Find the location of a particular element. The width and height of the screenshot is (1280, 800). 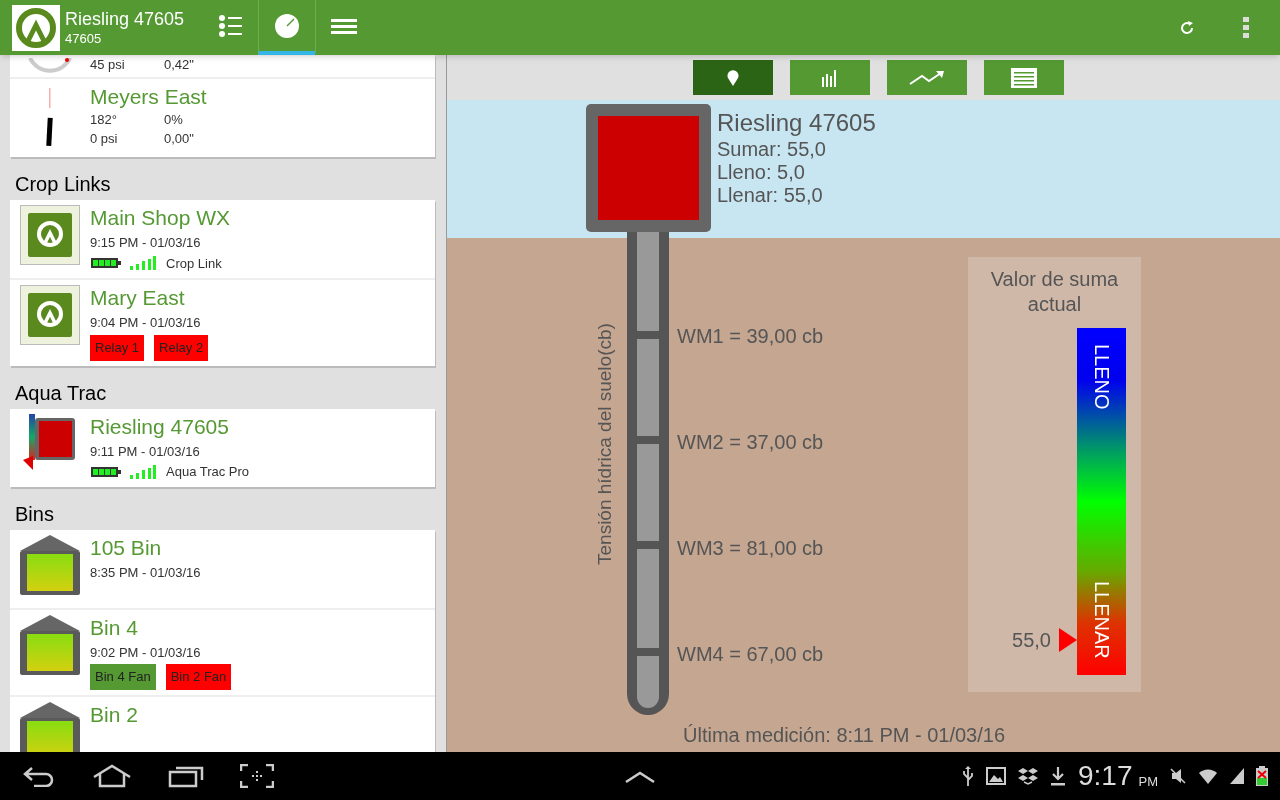

image-icon is located at coordinates (996, 776).